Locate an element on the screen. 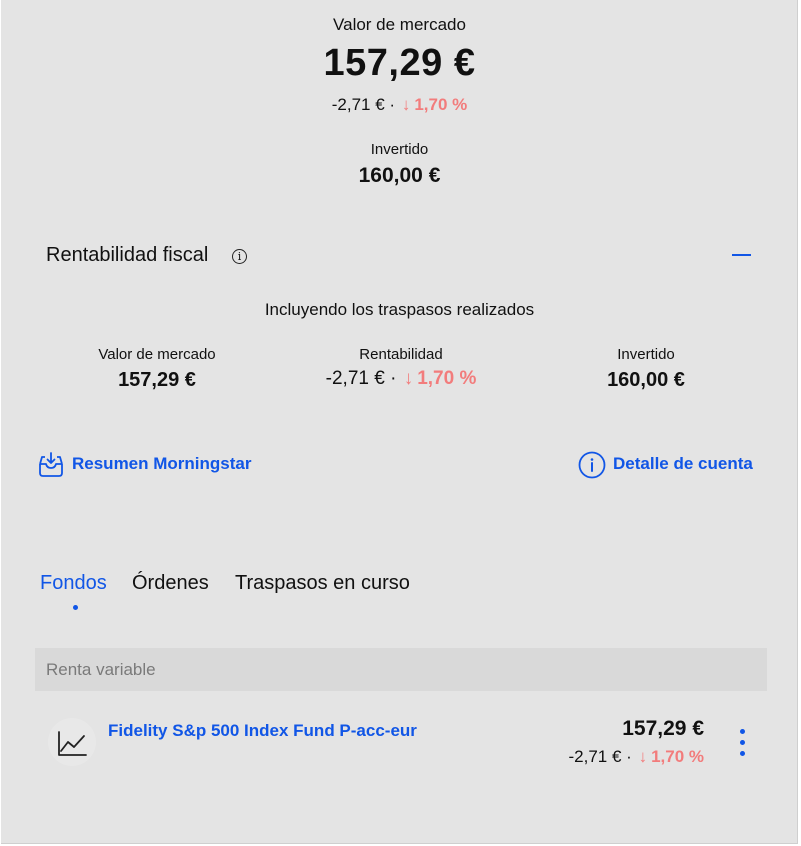 This screenshot has height=846, width=801. fiscal-col-market: Valor de mercado 157,29 € is located at coordinates (157, 369).